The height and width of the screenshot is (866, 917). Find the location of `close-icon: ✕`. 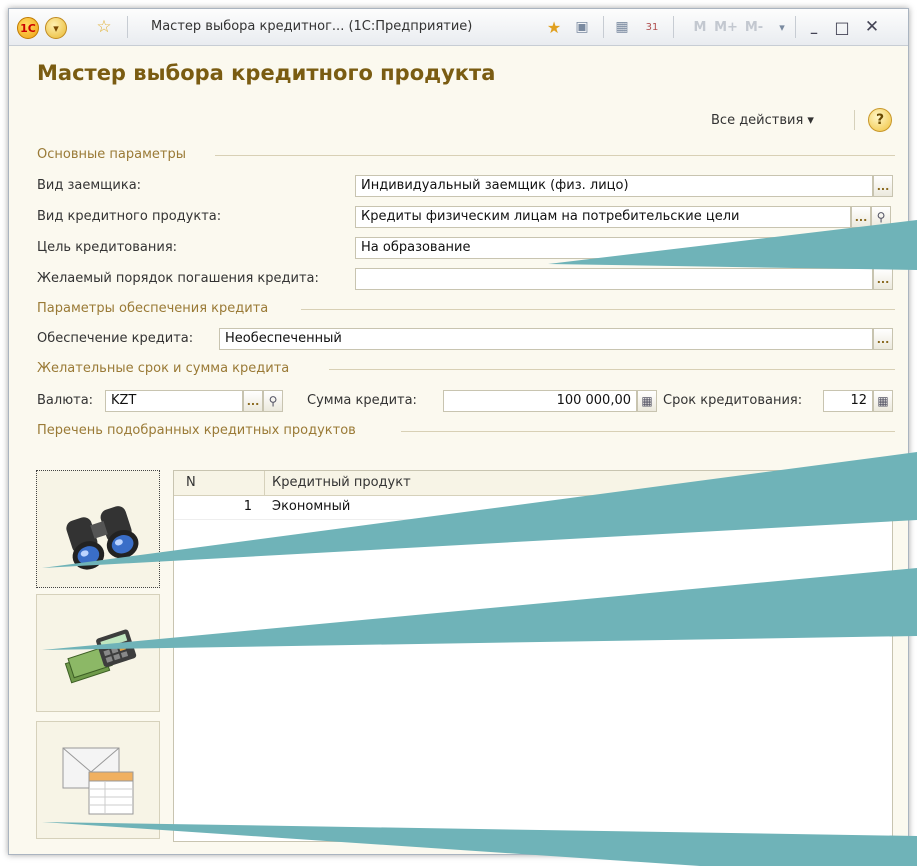

close-icon: ✕ is located at coordinates (872, 27).